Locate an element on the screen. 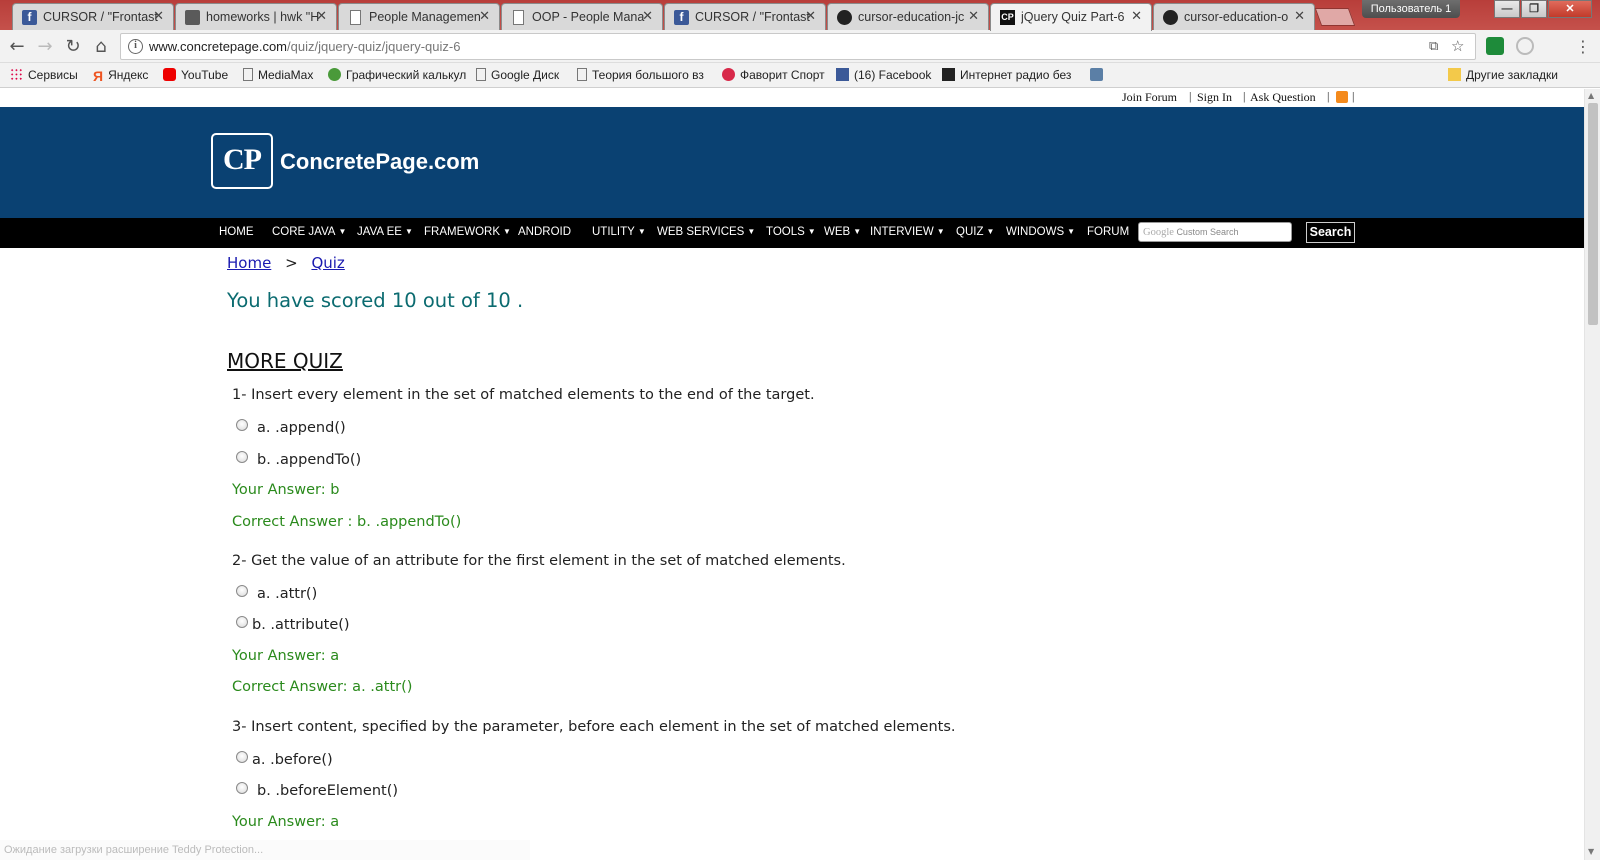  more-quiz-heading: MORE QUIZ is located at coordinates (285, 361).